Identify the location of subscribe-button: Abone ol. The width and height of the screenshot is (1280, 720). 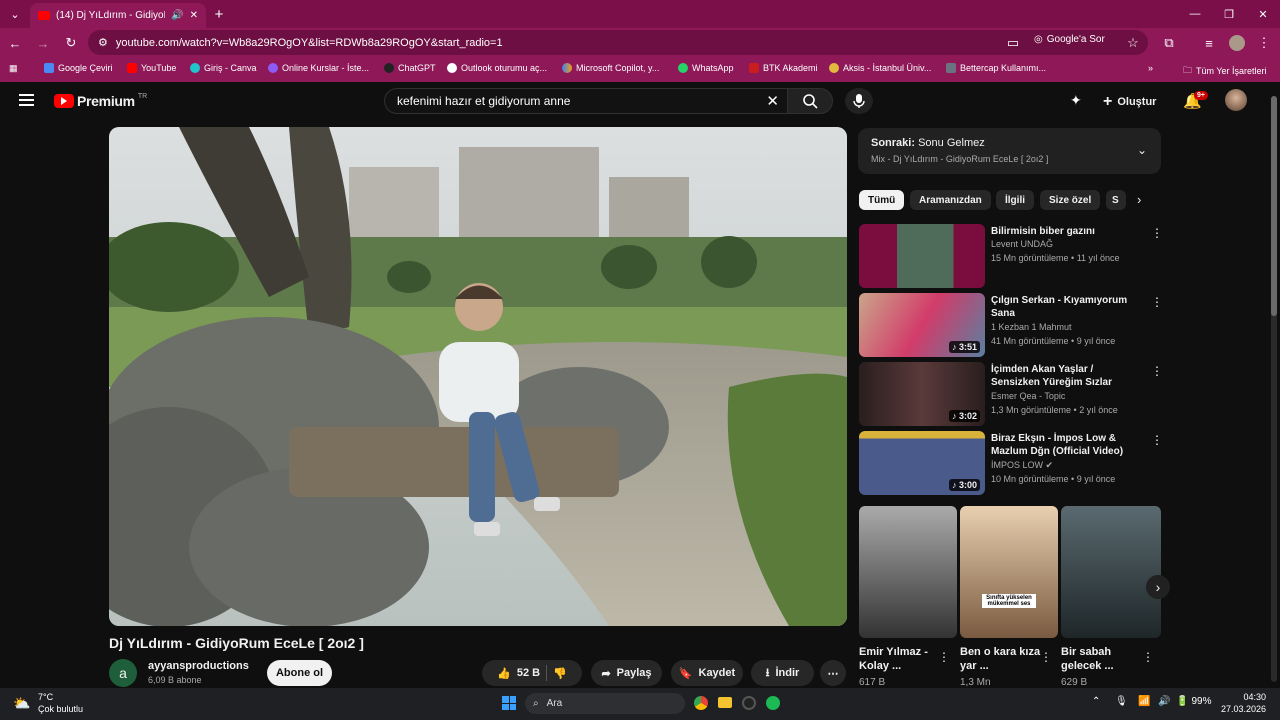
(299, 673).